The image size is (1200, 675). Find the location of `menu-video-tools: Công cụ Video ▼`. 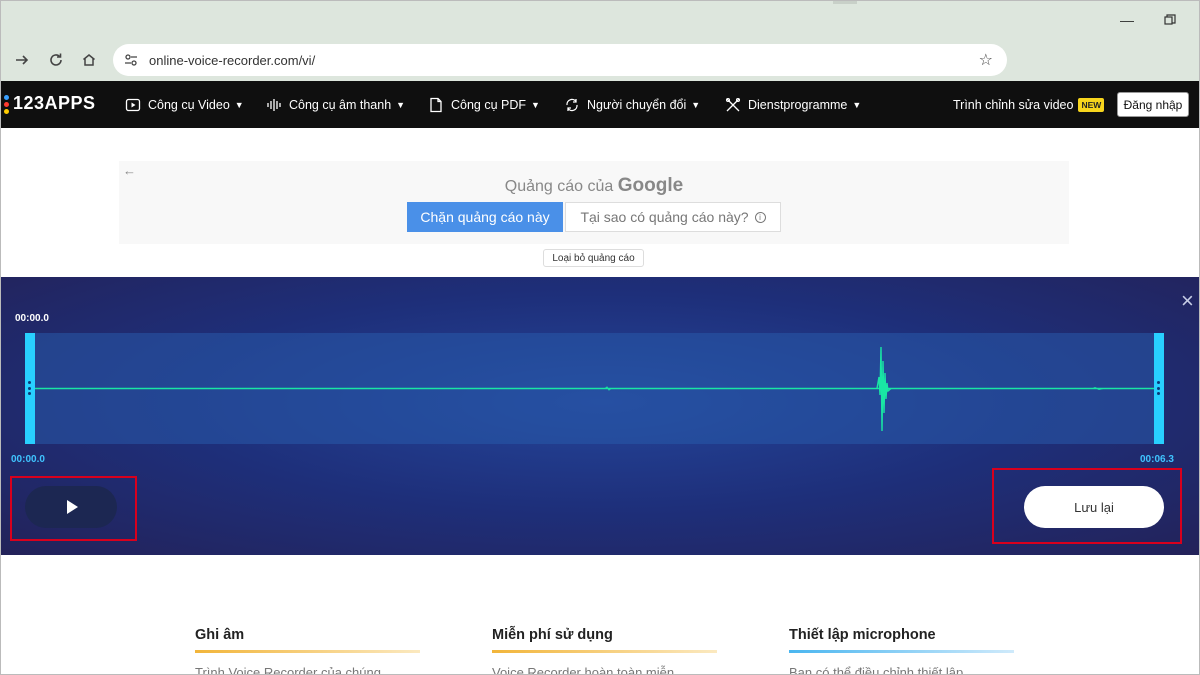

menu-video-tools: Công cụ Video ▼ is located at coordinates (184, 104).